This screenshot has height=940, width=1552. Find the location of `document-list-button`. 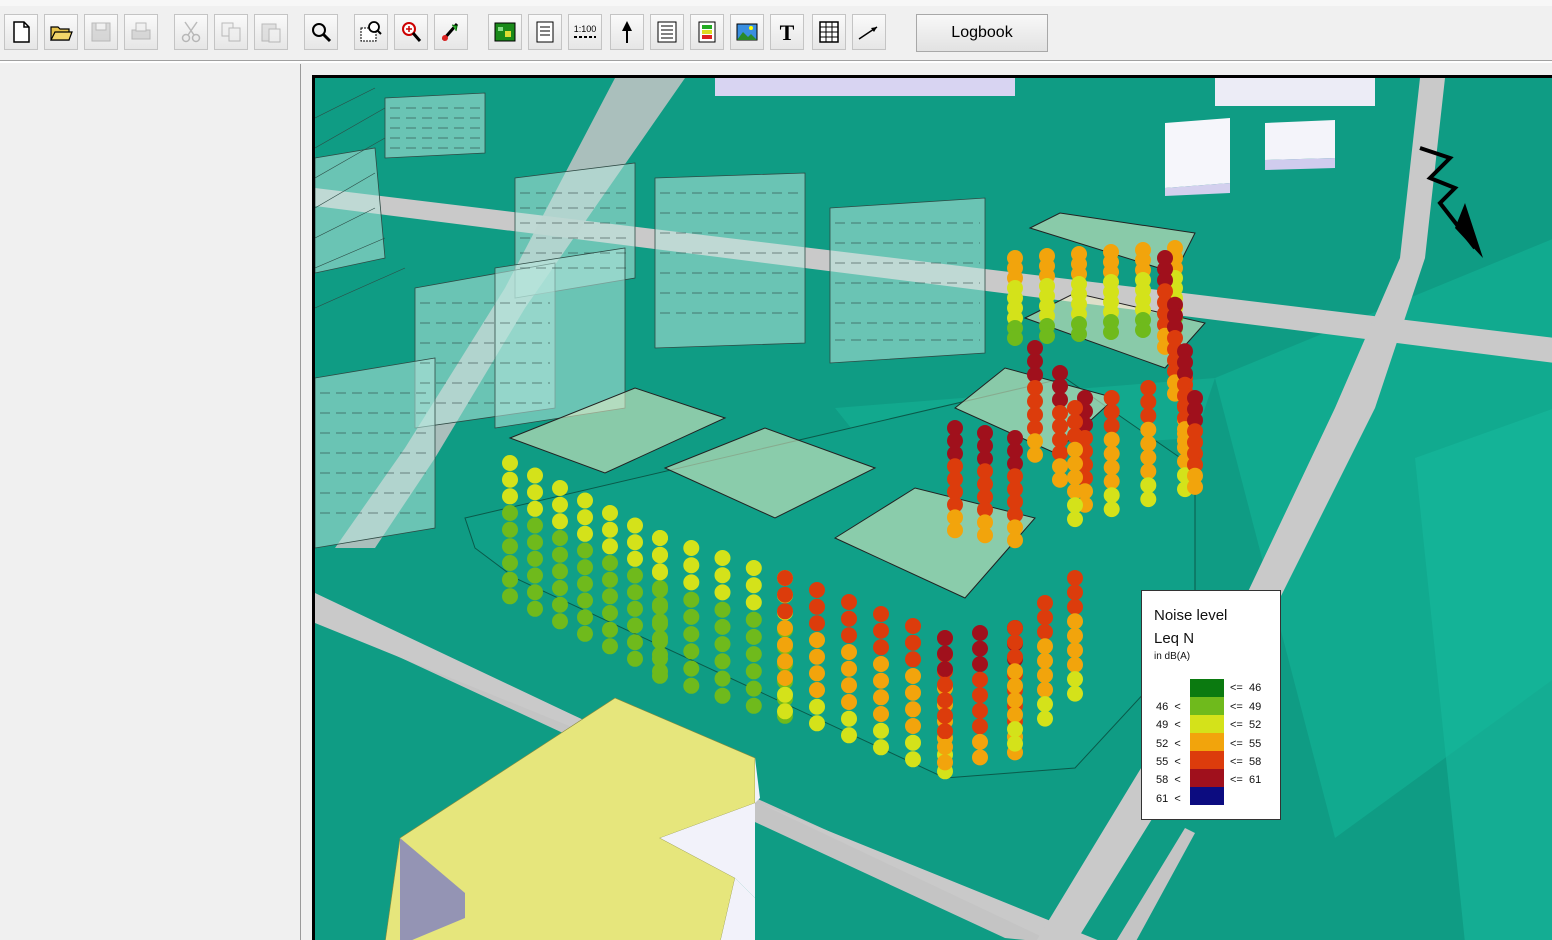

document-list-button is located at coordinates (545, 32).